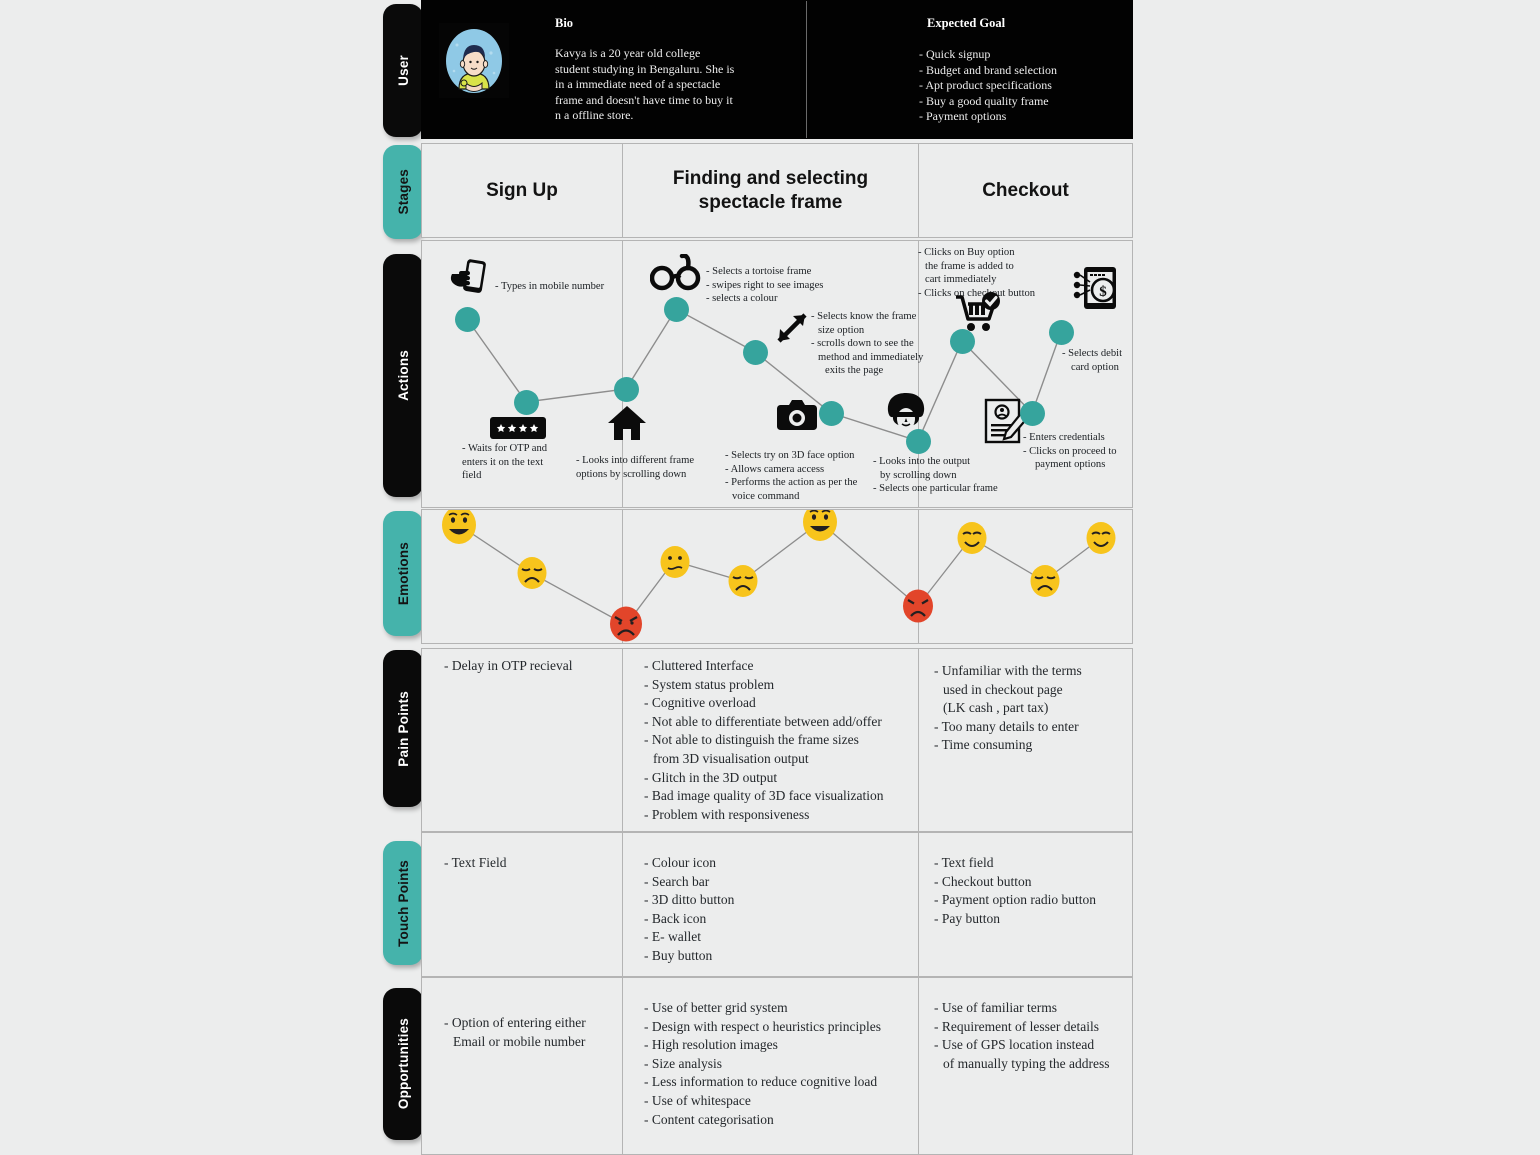 The height and width of the screenshot is (1155, 1540). What do you see at coordinates (518, 428) in the screenshot?
I see `otp-dots-icon` at bounding box center [518, 428].